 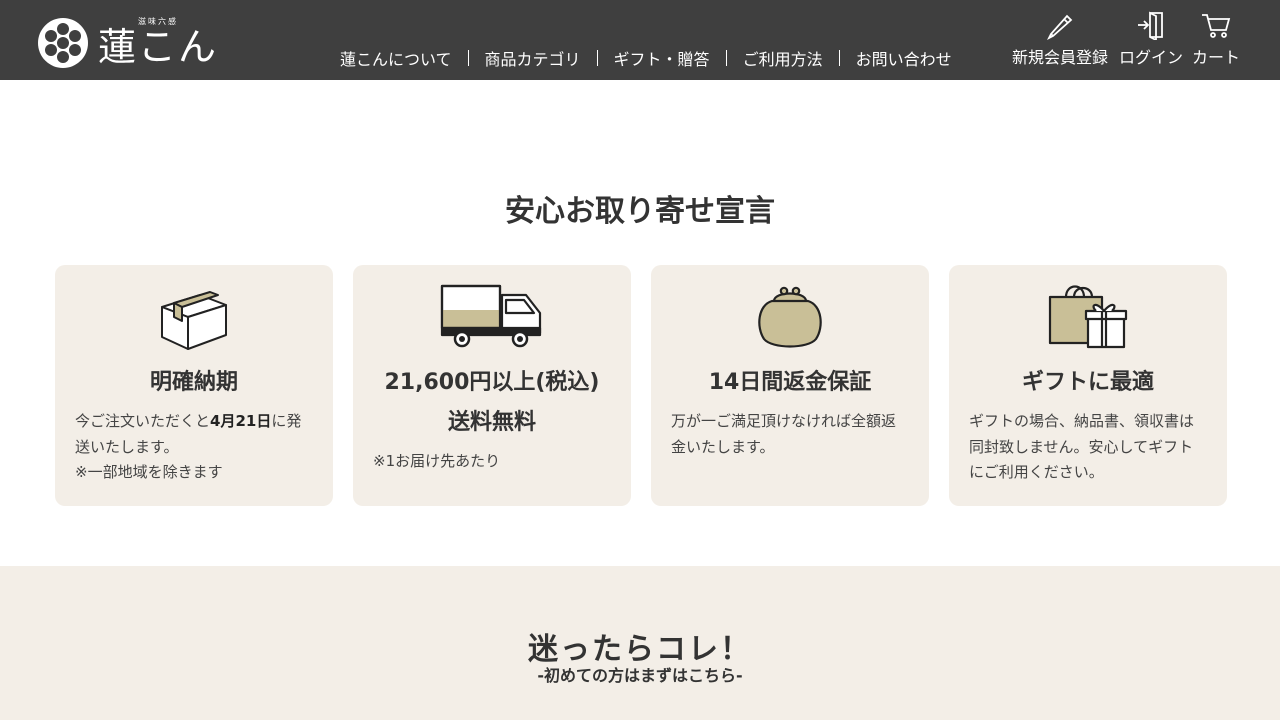 What do you see at coordinates (640, 211) in the screenshot?
I see `promise-section-title: 安心お取り寄せ宣言` at bounding box center [640, 211].